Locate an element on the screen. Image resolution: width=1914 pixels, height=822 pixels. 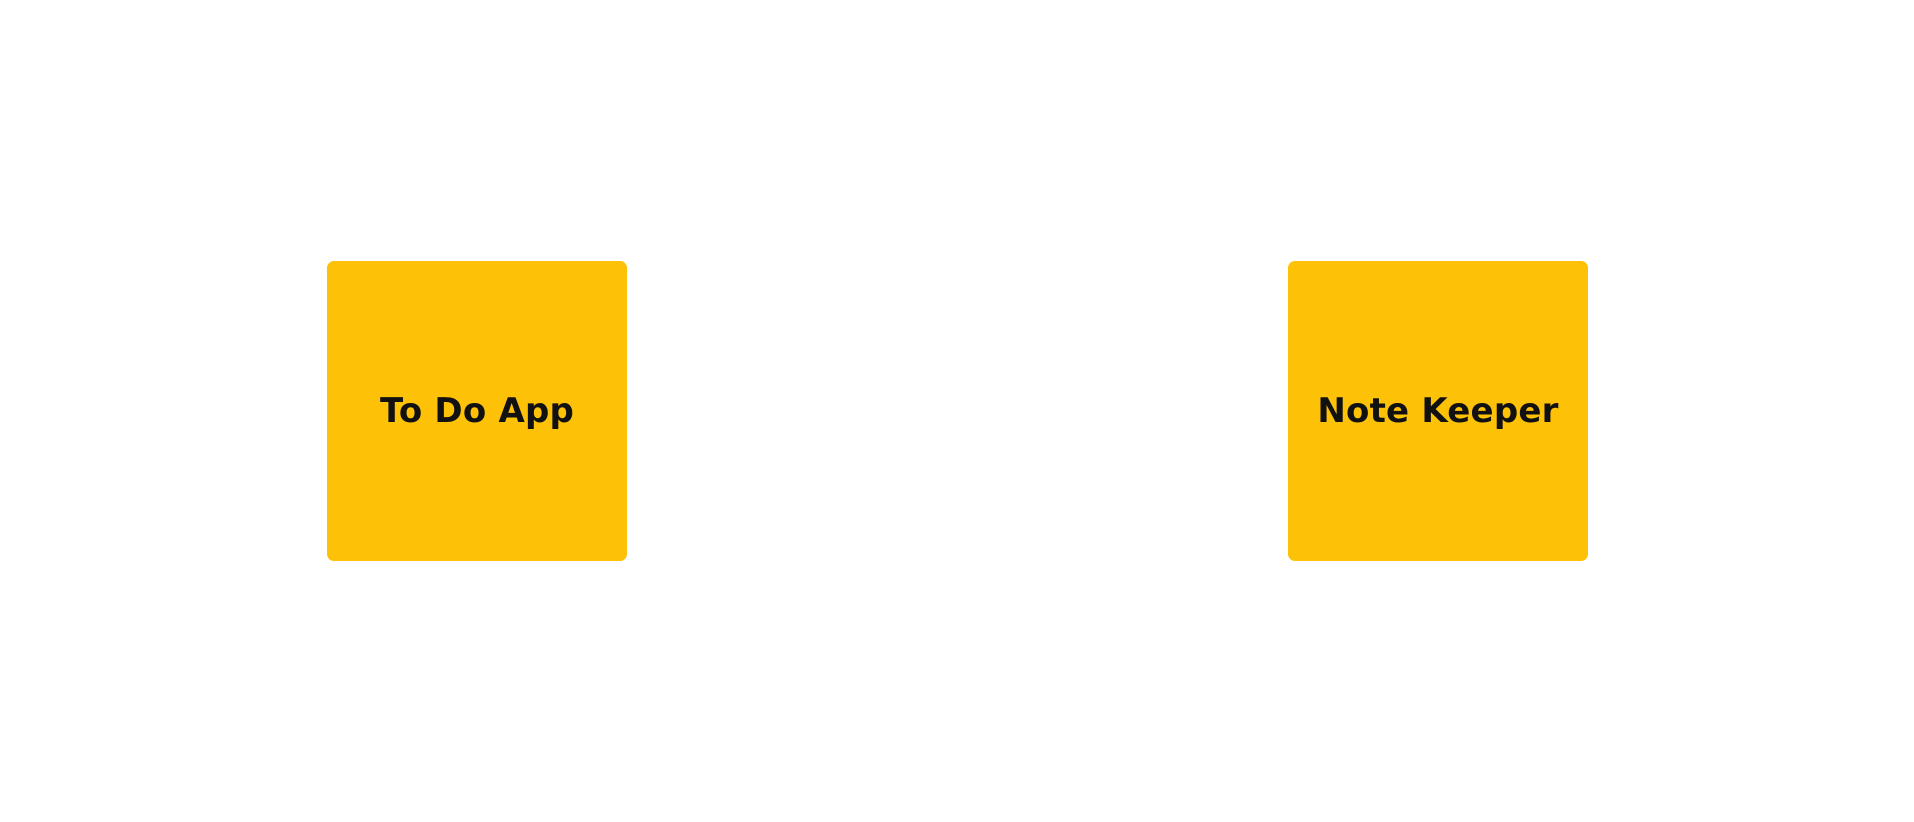
todo-app-tile: To Do App is located at coordinates (477, 411).